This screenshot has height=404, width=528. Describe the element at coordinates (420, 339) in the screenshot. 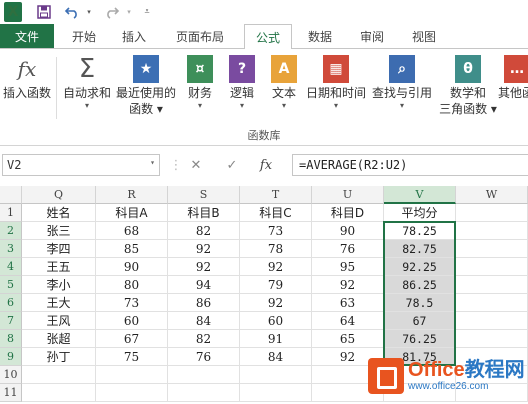

I see `average-cell: 76.25` at that location.